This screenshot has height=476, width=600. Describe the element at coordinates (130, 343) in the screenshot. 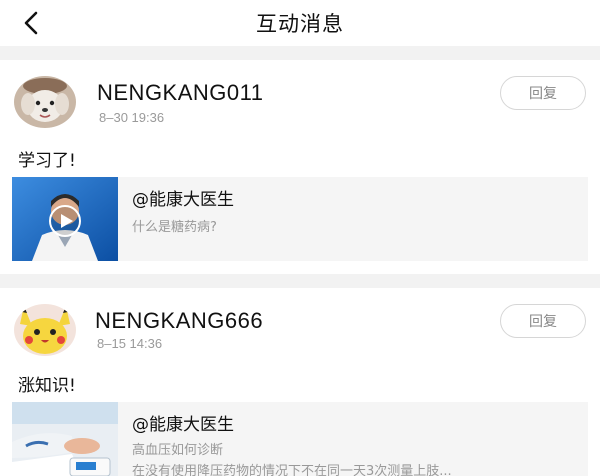

I see `timestamp: 8–15 14:36` at that location.